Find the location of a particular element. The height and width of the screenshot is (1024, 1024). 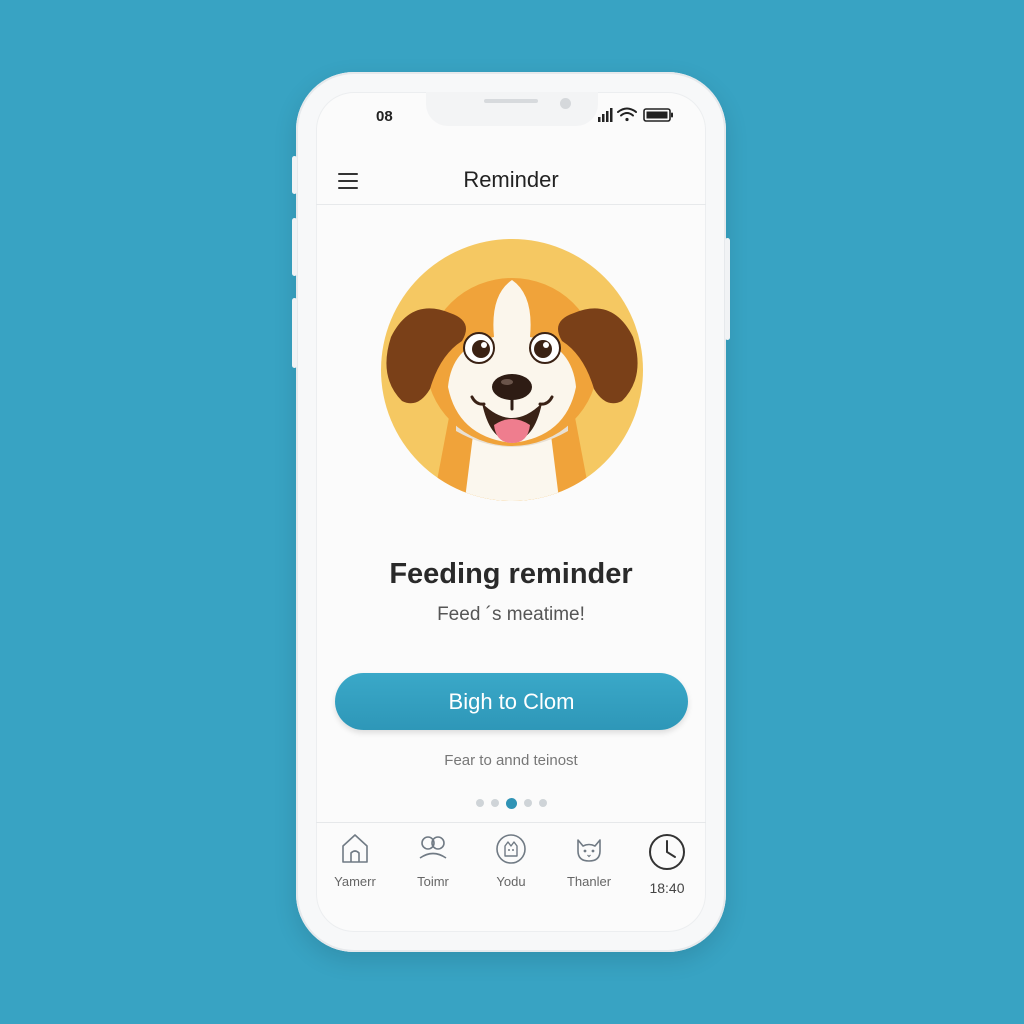

tab-bar: Yamerr Toimr Yodu Thanler 18:40 is located at coordinates (511, 877).